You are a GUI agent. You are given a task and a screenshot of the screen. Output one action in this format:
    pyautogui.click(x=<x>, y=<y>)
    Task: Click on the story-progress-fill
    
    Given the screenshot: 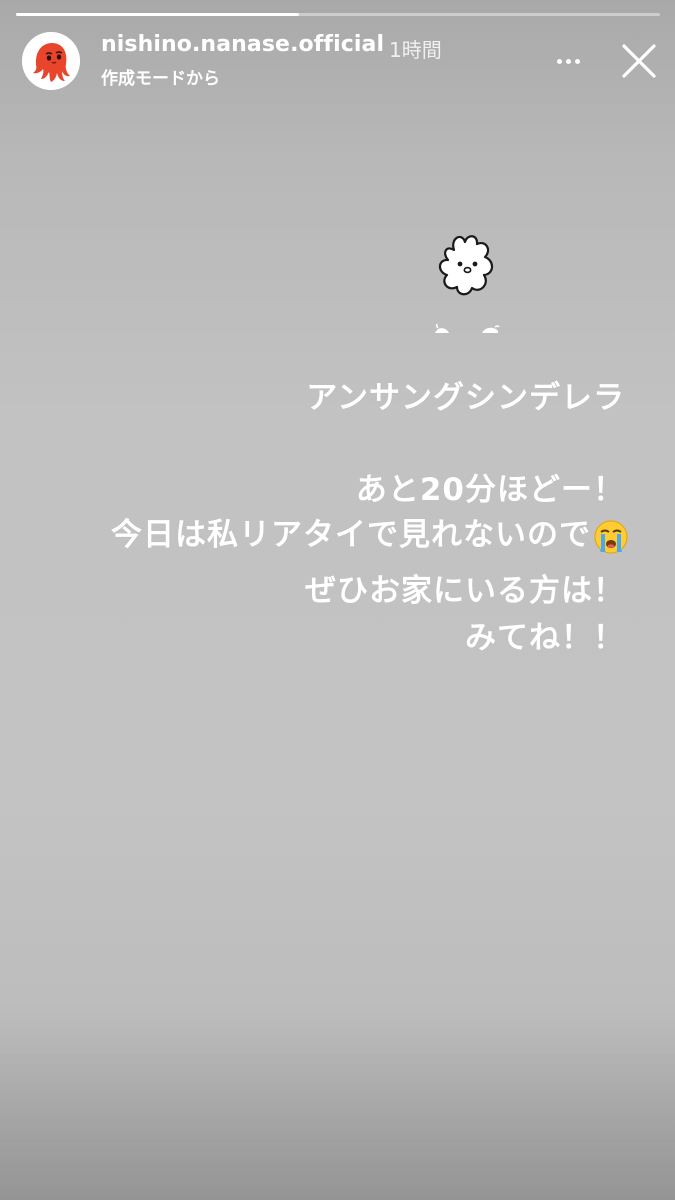 What is the action you would take?
    pyautogui.click(x=158, y=14)
    